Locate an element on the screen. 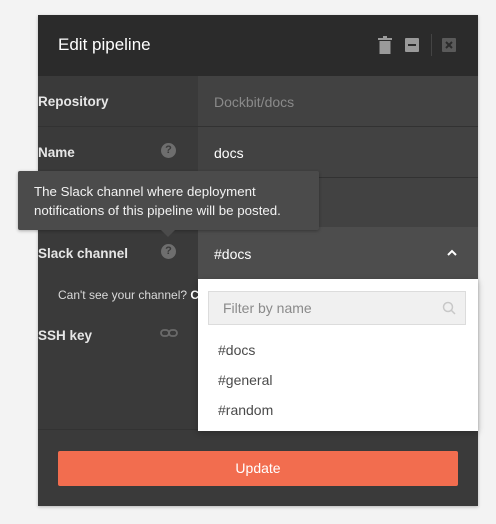 The image size is (496, 524). cant-see-channel-text: Can't see your channel? C is located at coordinates (128, 295).